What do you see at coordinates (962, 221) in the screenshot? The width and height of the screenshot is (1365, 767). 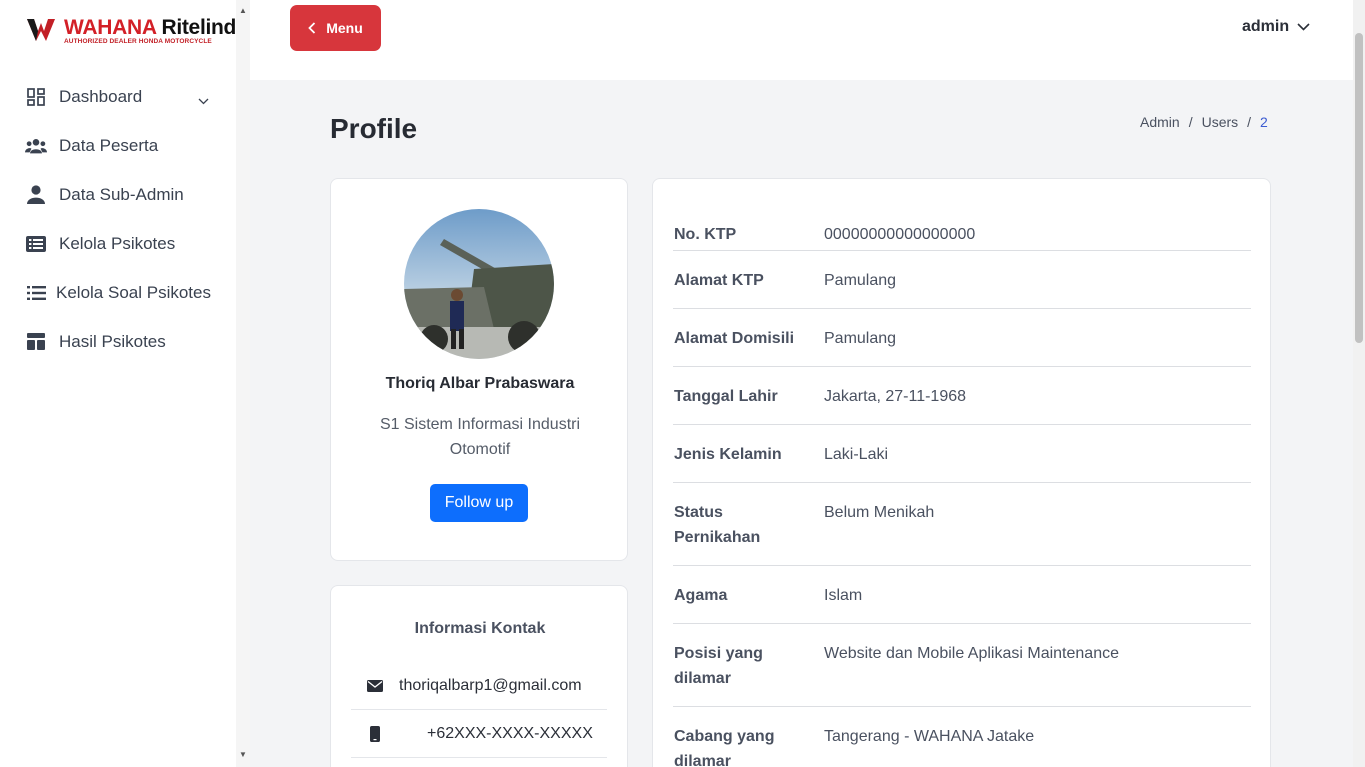 I see `detail-row: No. KTP 00000000000000000` at bounding box center [962, 221].